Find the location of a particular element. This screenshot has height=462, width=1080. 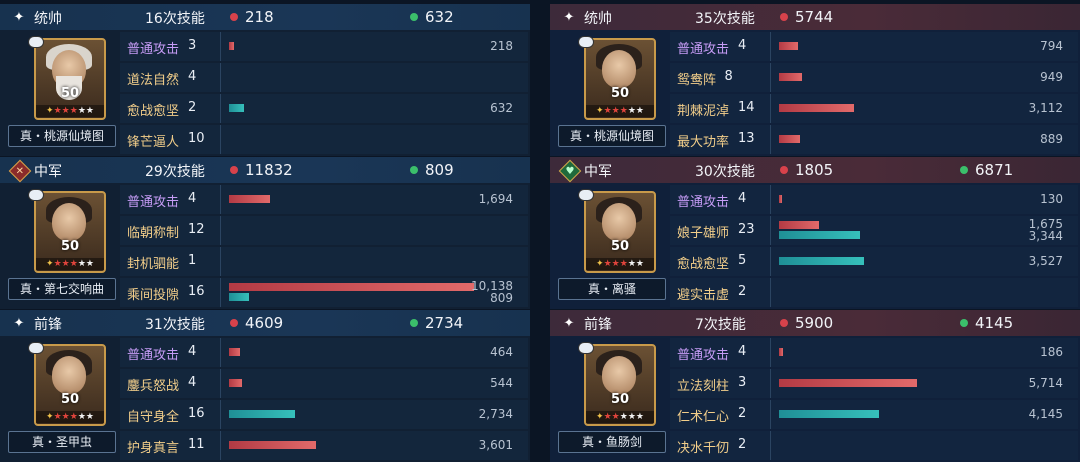

skill-count-label: 31次技能 is located at coordinates (175, 325).